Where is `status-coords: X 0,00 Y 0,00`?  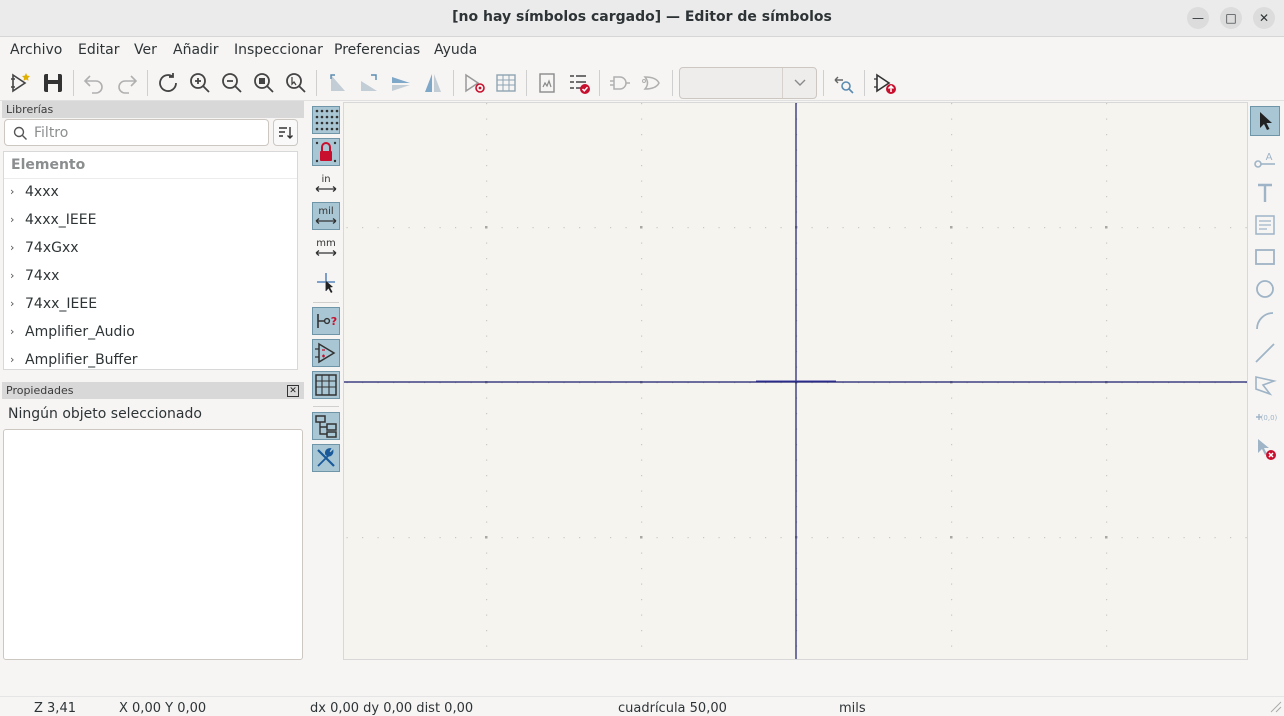 status-coords: X 0,00 Y 0,00 is located at coordinates (163, 708).